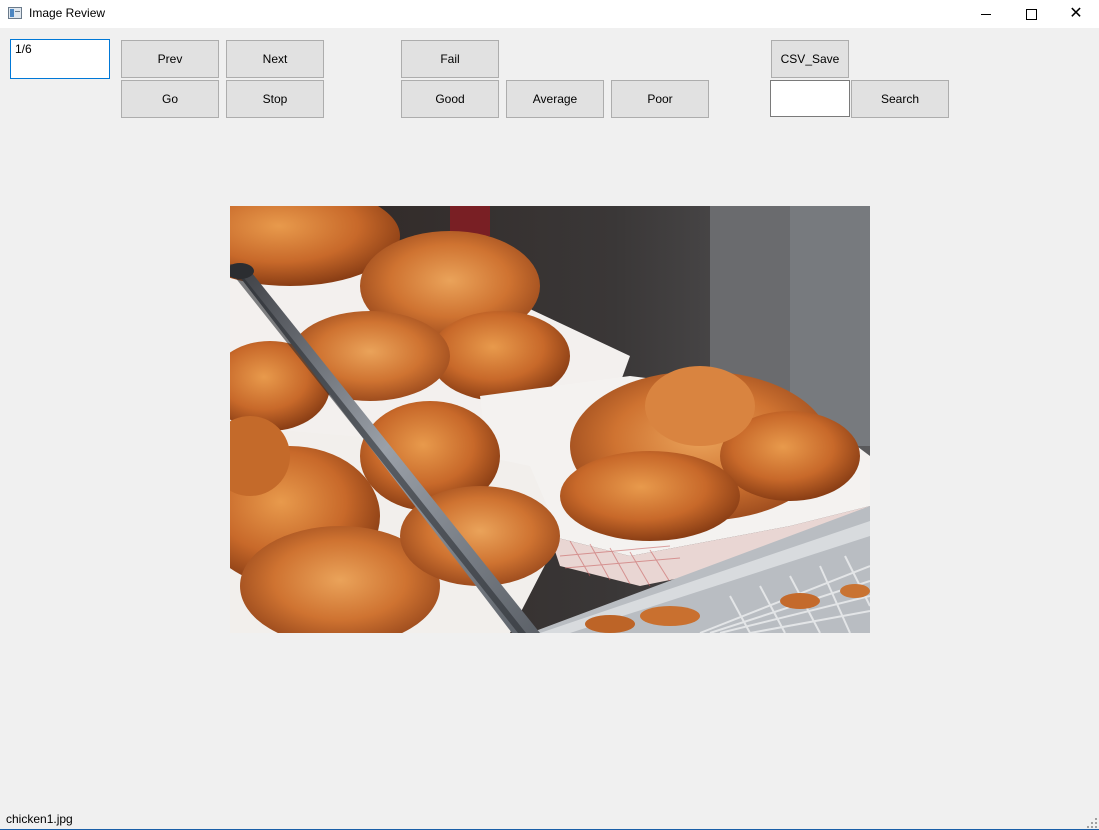 The width and height of the screenshot is (1099, 830). What do you see at coordinates (1092, 823) in the screenshot?
I see `resize-grip-icon` at bounding box center [1092, 823].